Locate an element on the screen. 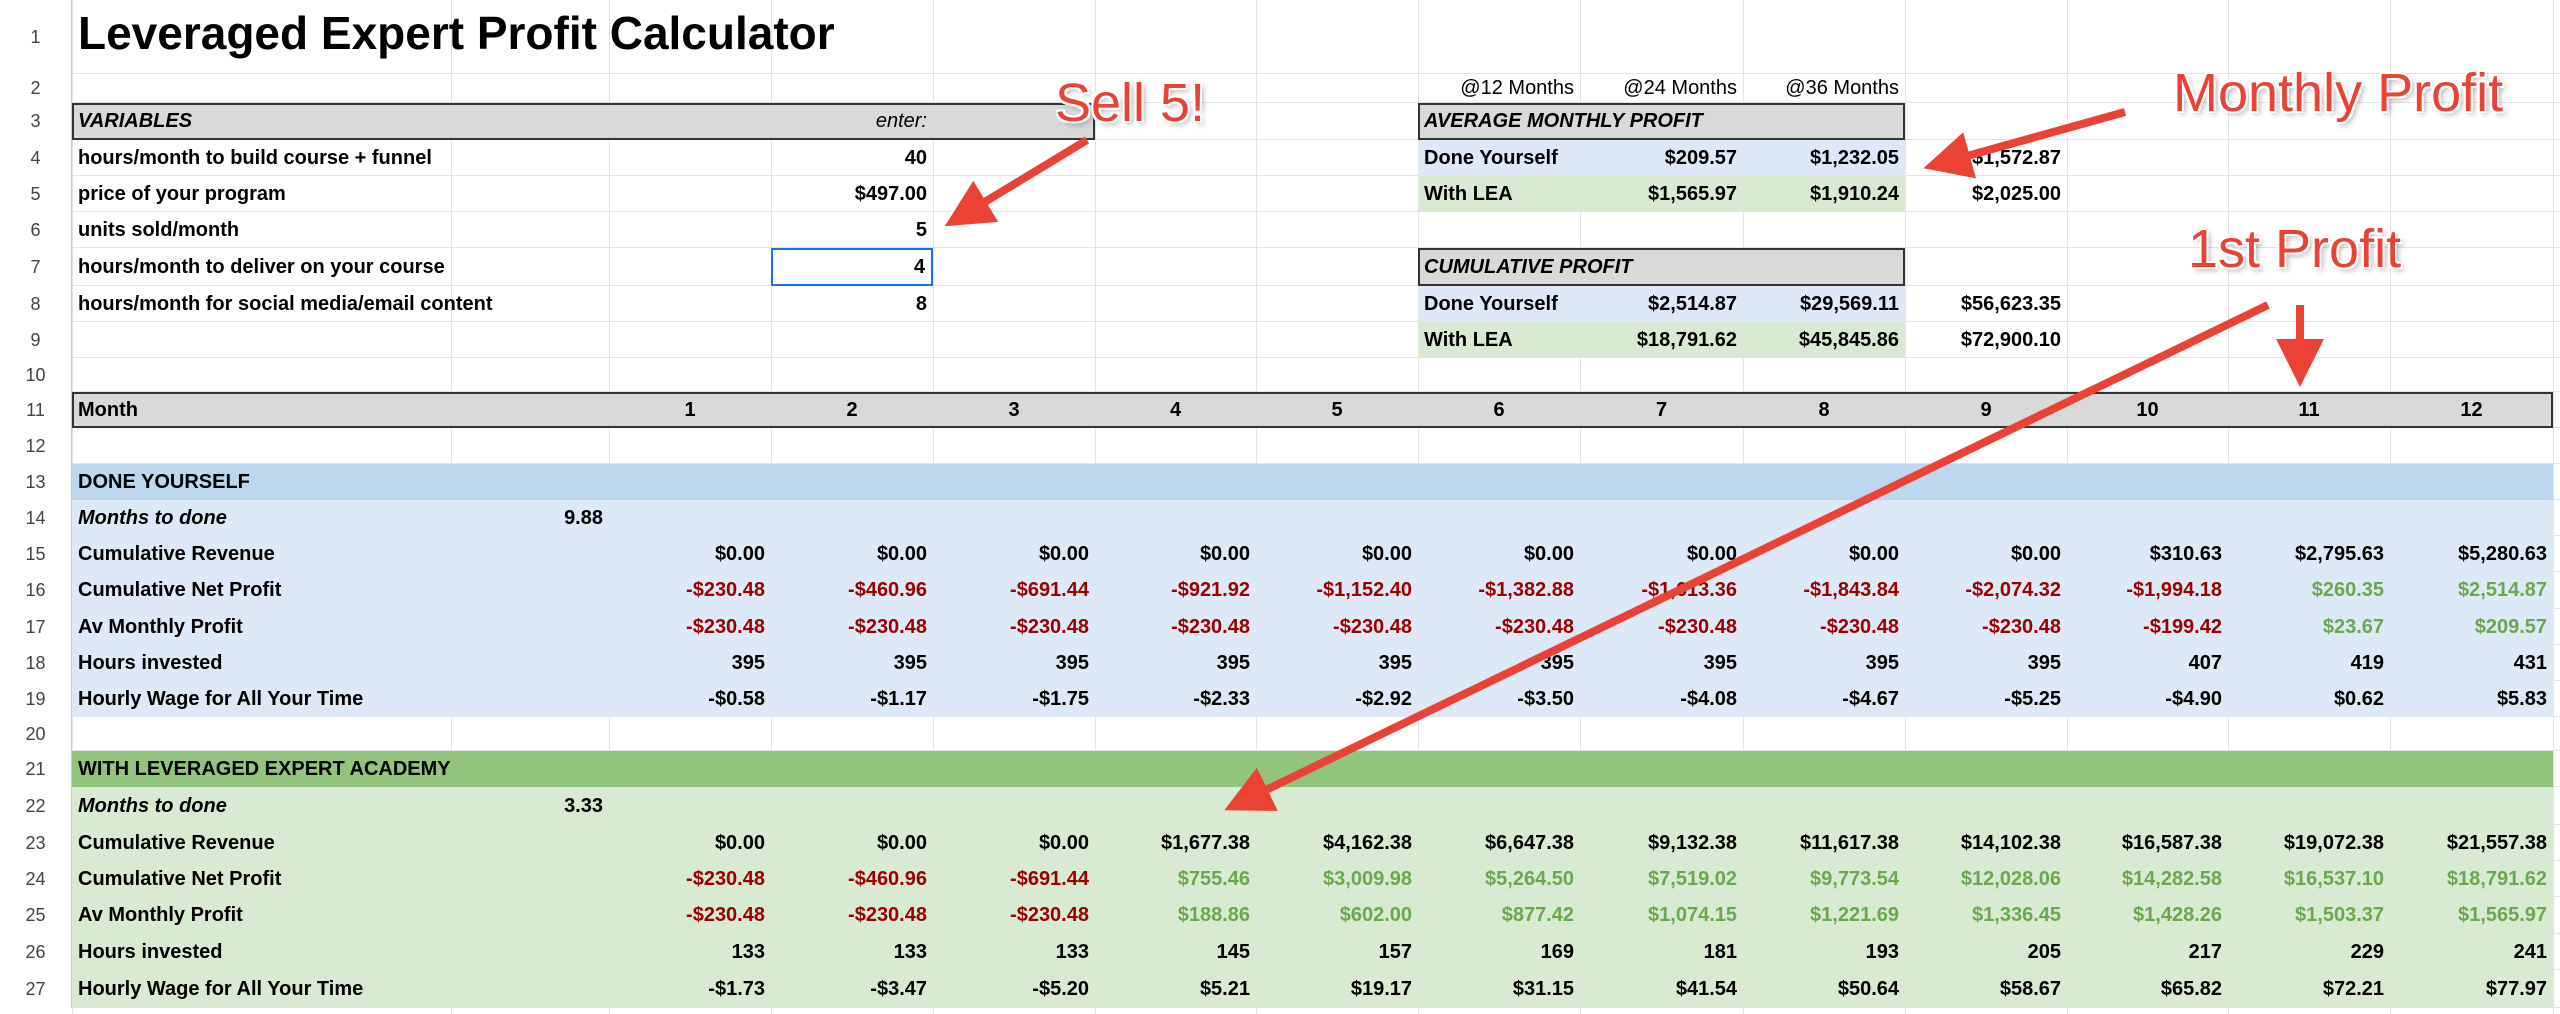 The image size is (2560, 1014). avg-value: $1,565.97 is located at coordinates (1661, 194).